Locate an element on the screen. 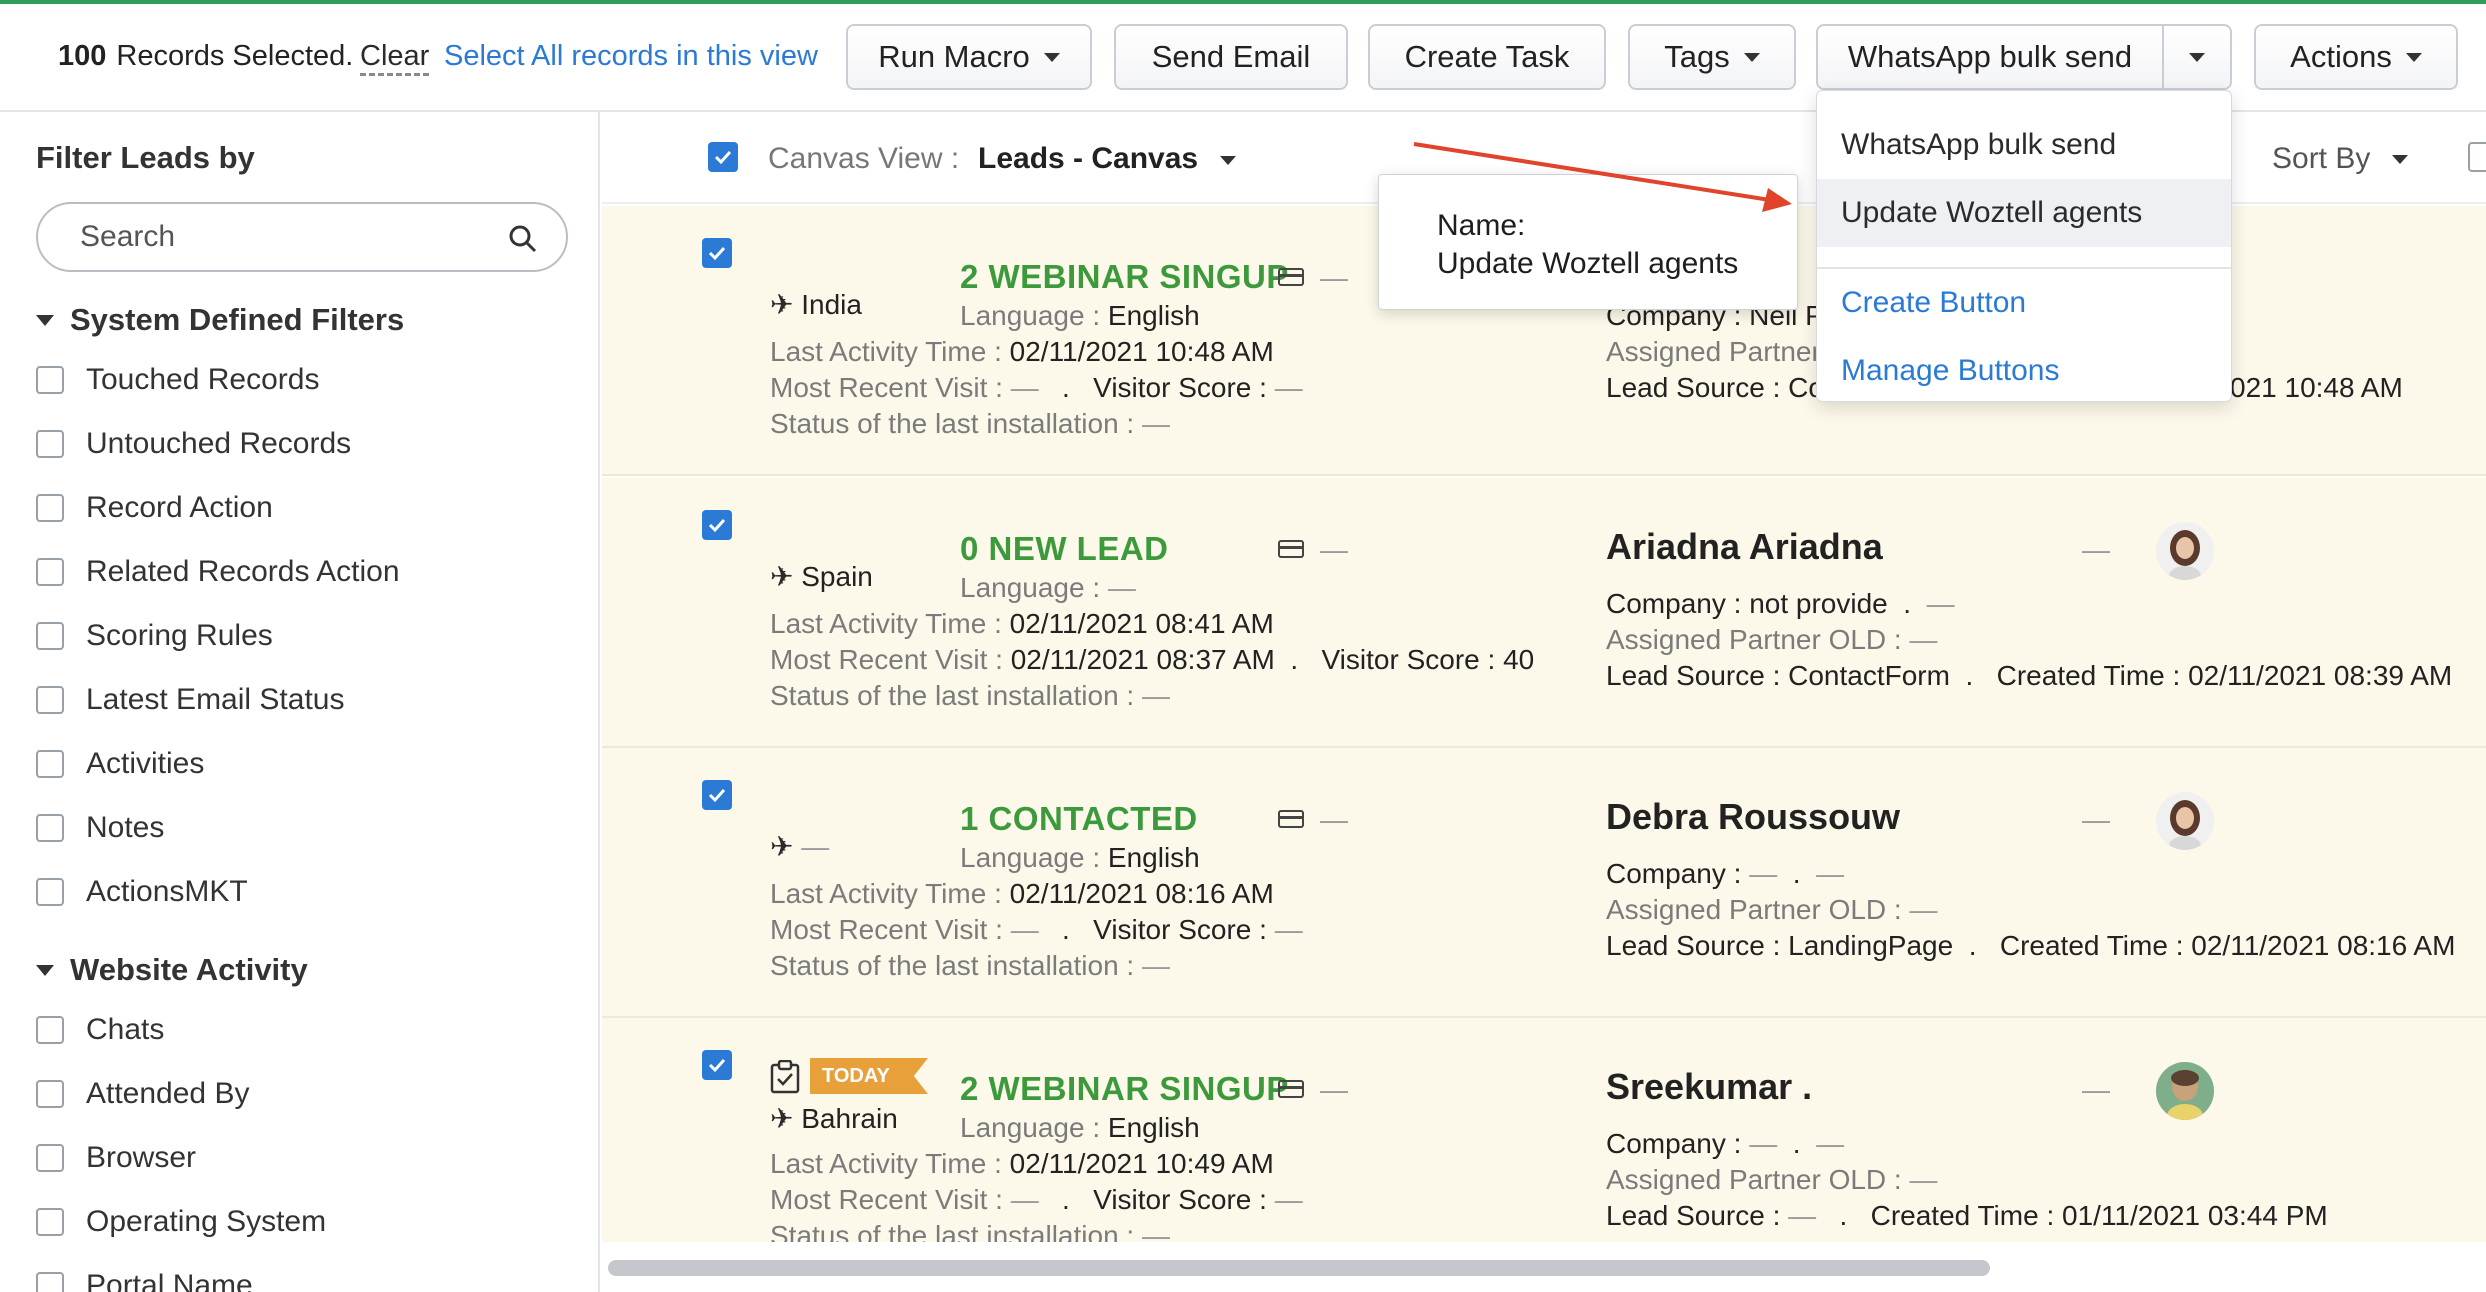 The image size is (2486, 1292). menu-item-create-button: Create Button is located at coordinates (2024, 303).